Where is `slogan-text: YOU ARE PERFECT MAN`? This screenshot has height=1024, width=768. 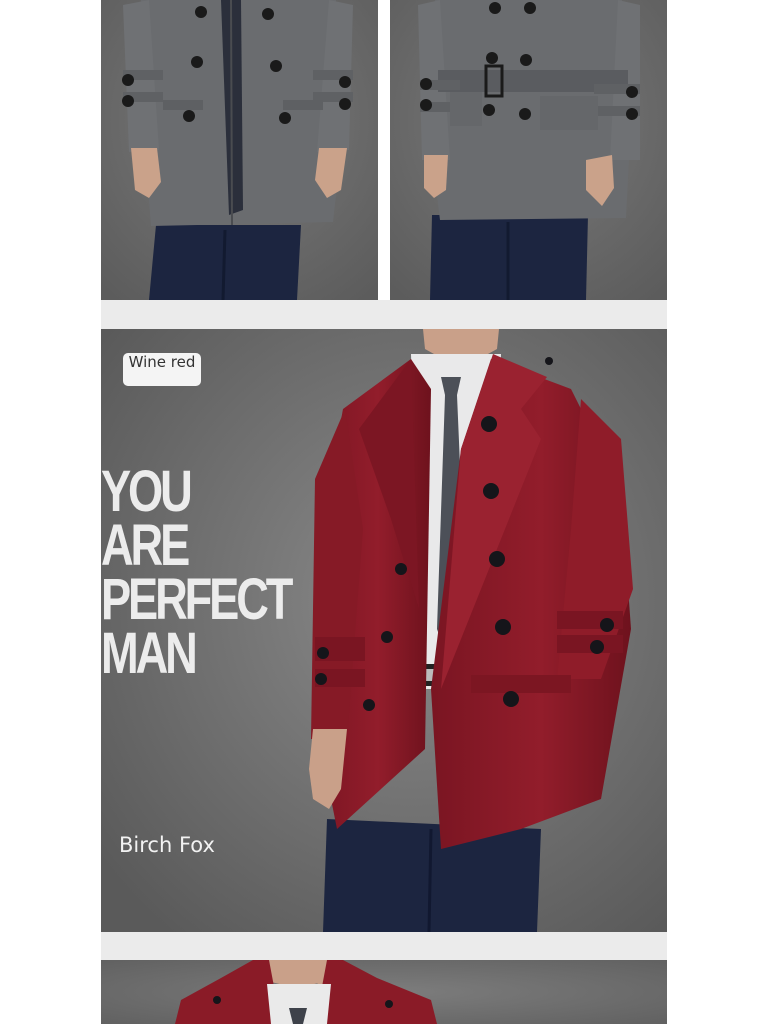 slogan-text: YOU ARE PERFECT MAN is located at coordinates (197, 572).